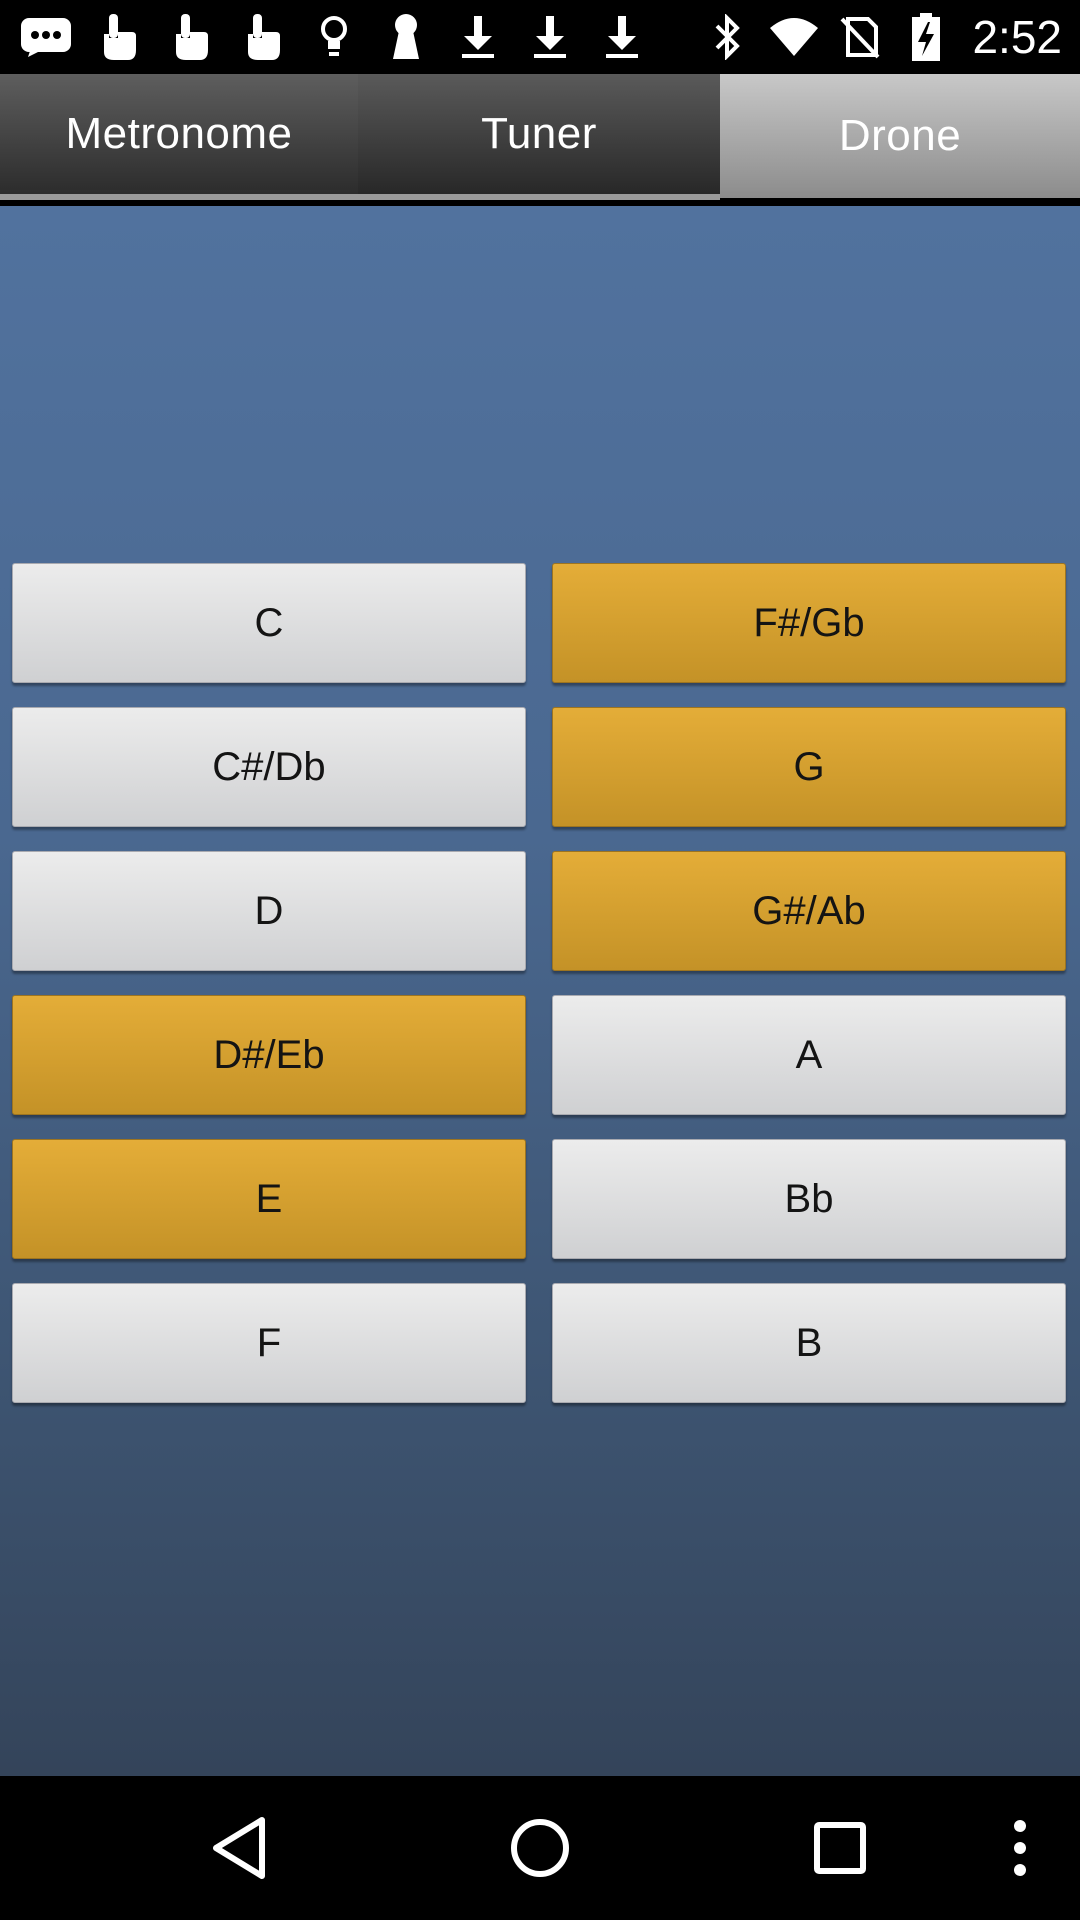 The height and width of the screenshot is (1920, 1080). What do you see at coordinates (840, 1848) in the screenshot?
I see `recents-icon` at bounding box center [840, 1848].